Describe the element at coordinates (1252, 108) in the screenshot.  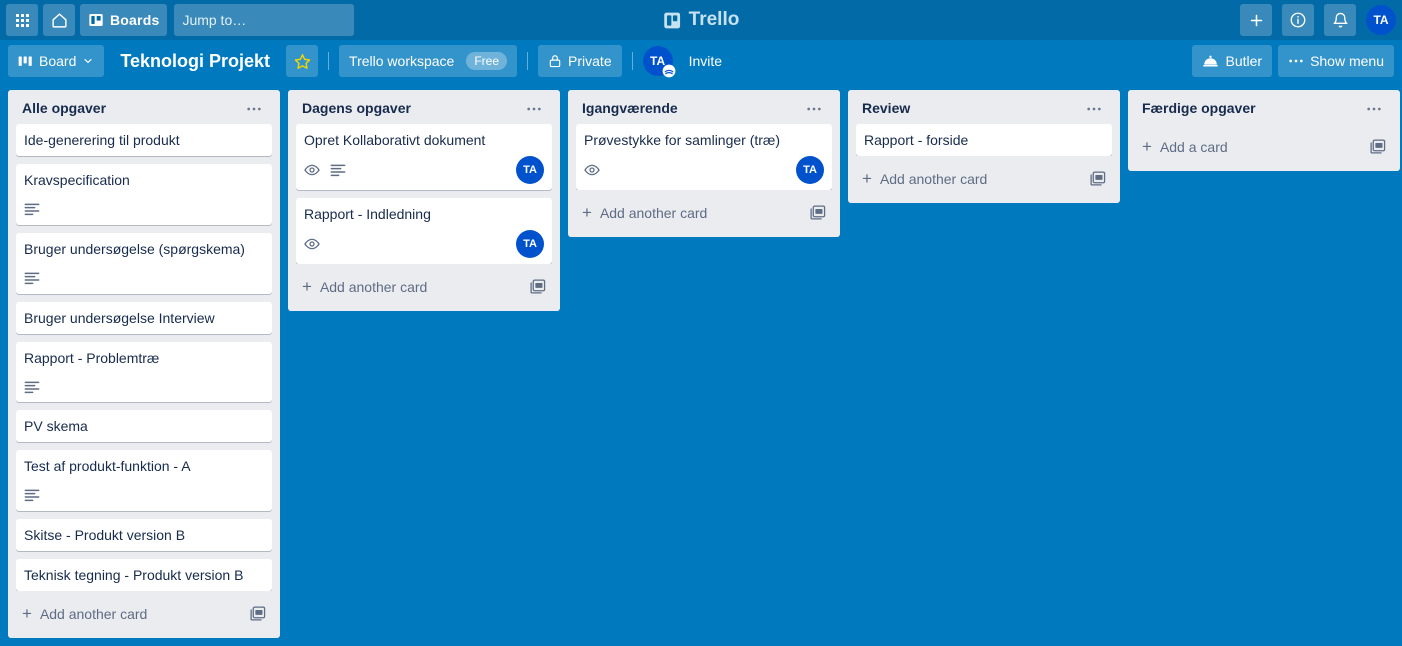
I see `list-title: Færdige opgaver` at that location.